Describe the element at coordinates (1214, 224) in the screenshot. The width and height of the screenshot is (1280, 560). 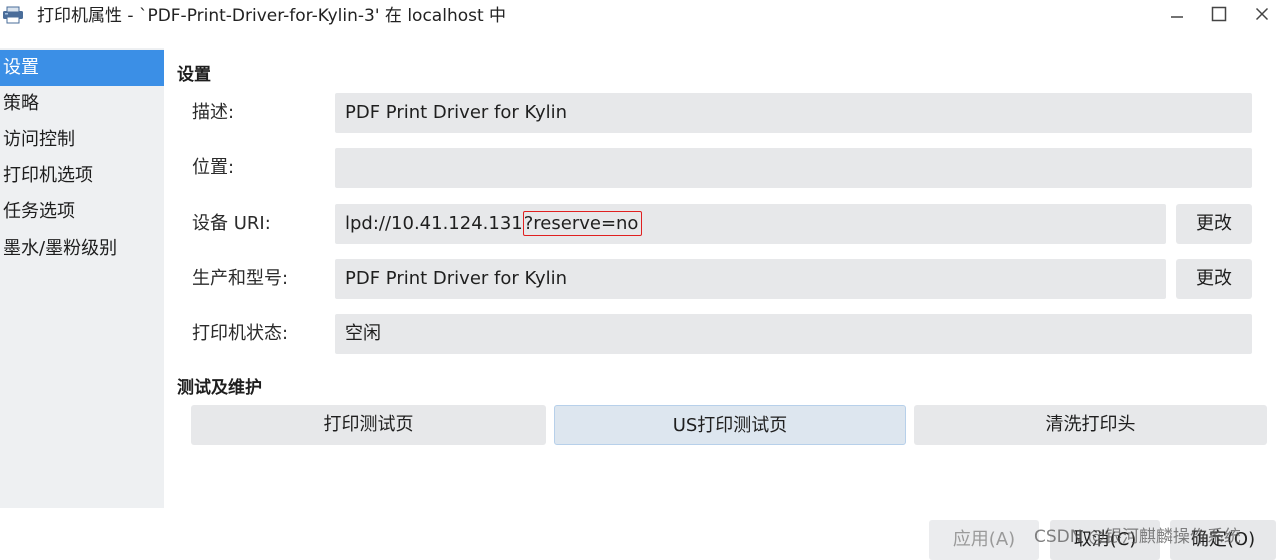
I see `change-uri-button: 更改` at that location.